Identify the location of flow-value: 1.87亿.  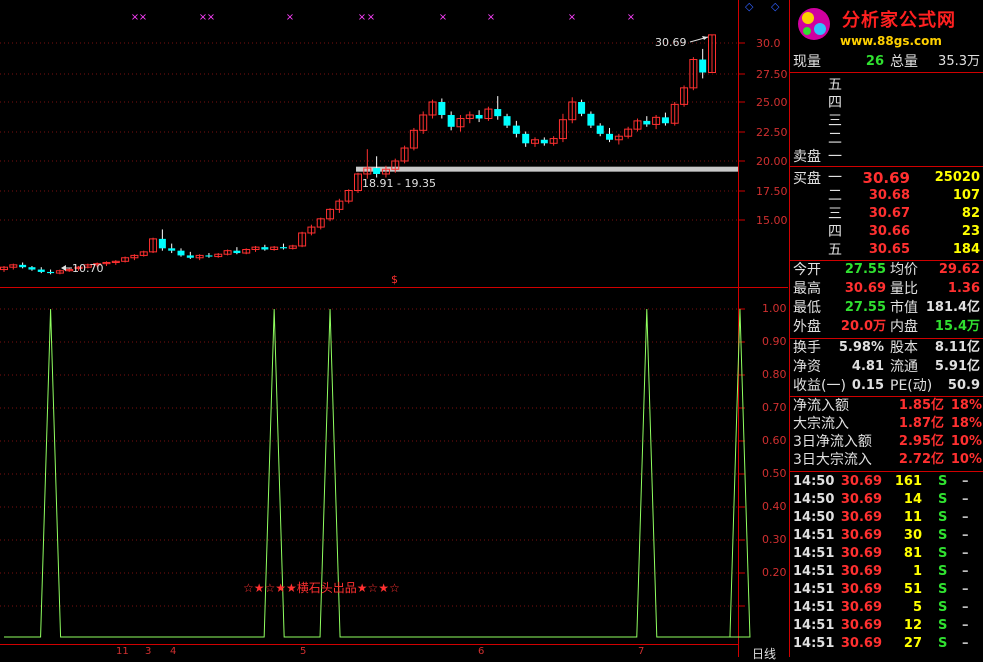
(921, 423).